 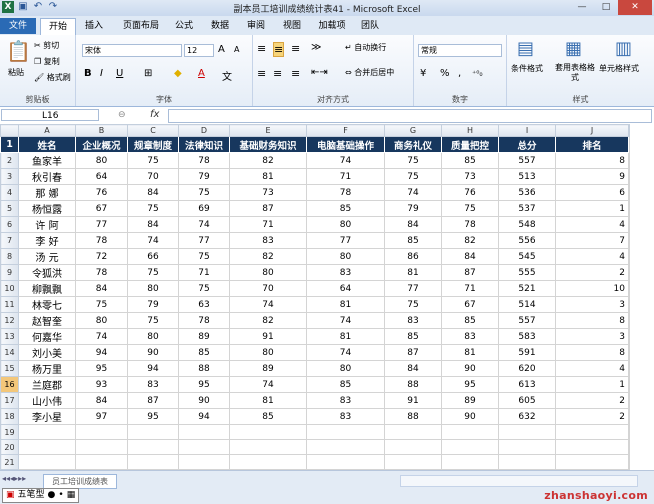 What do you see at coordinates (477, 73) in the screenshot?
I see `decimal-icons: ⁺⁰₀` at bounding box center [477, 73].